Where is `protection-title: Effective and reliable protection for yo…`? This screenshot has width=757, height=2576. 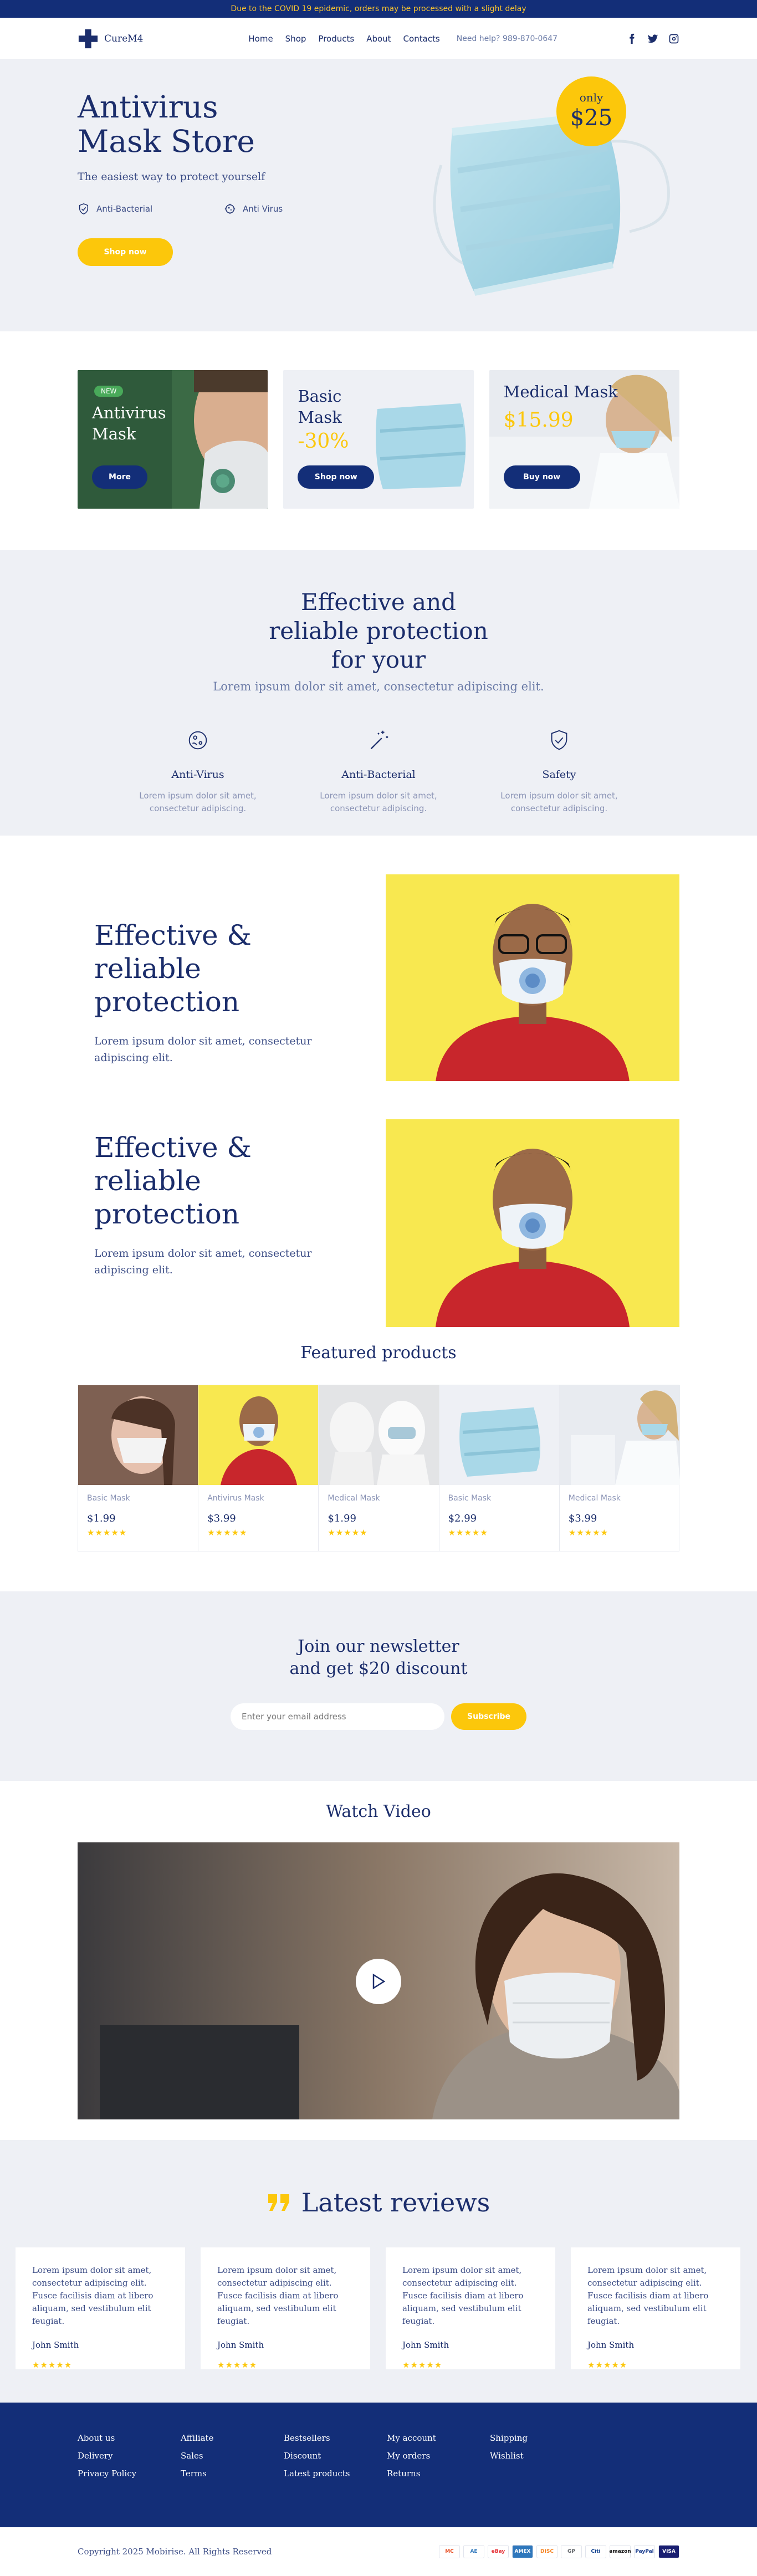
protection-title: Effective and reliable protection for yo… is located at coordinates (378, 630).